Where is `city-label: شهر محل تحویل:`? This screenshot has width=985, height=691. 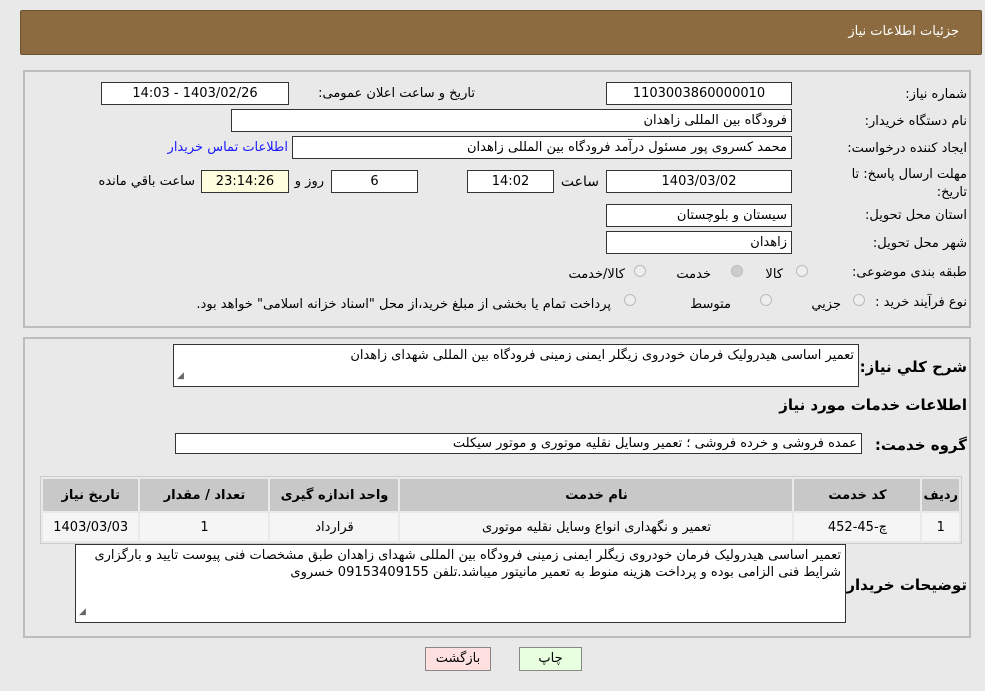
city-label: شهر محل تحویل: is located at coordinates (919, 243).